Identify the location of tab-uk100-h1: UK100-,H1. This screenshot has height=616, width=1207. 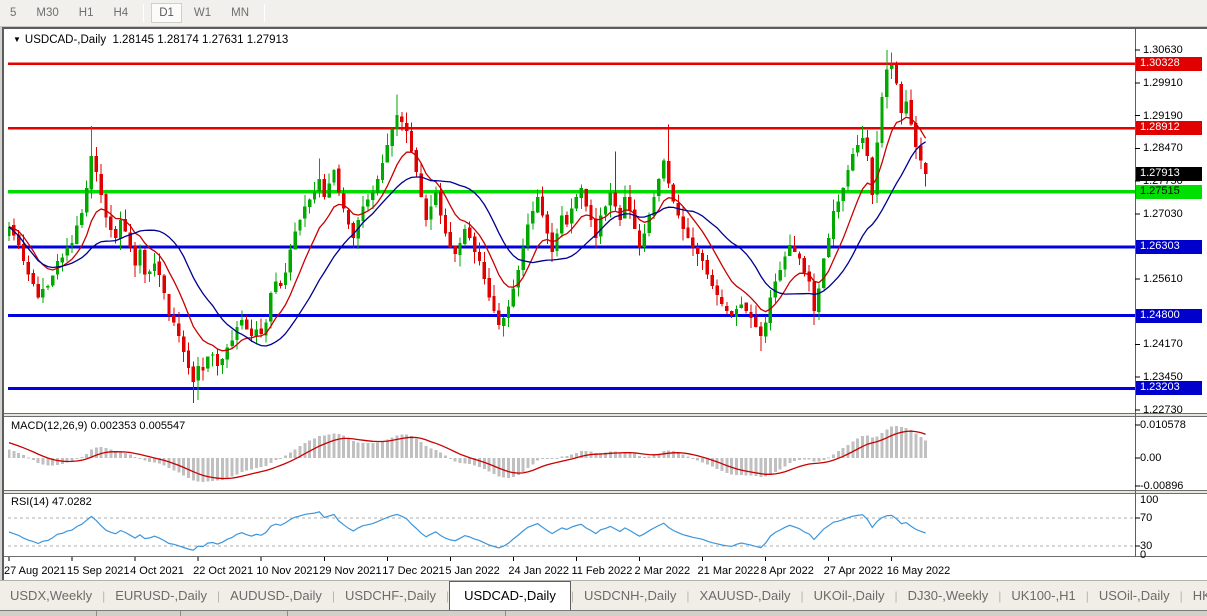
(1043, 595).